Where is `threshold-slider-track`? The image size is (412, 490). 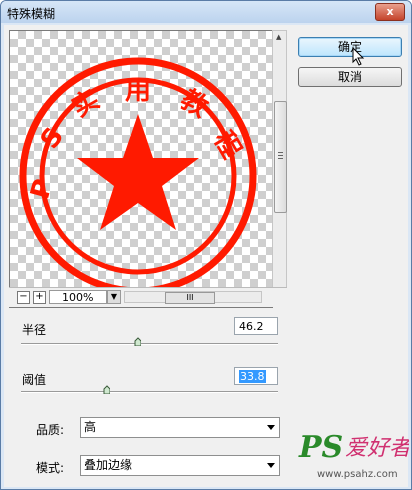 threshold-slider-track is located at coordinates (149, 392).